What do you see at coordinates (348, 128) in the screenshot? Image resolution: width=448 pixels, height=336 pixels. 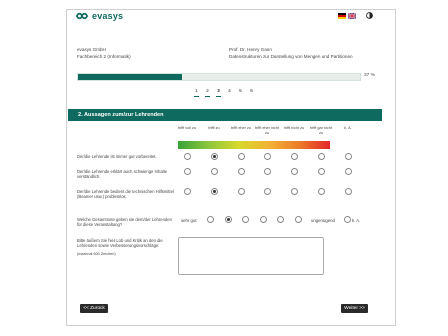 I see `scale-header: k. A.` at bounding box center [348, 128].